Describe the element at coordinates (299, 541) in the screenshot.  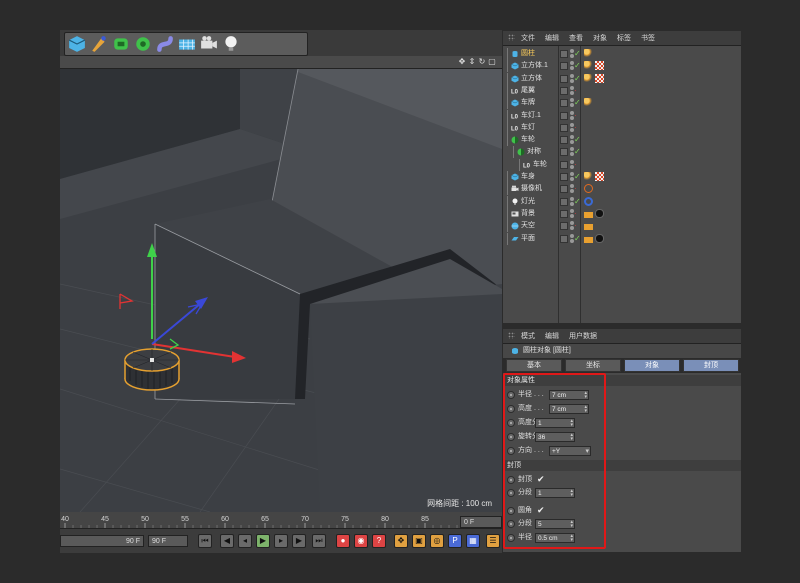
I see `next-key-button: ▶` at that location.